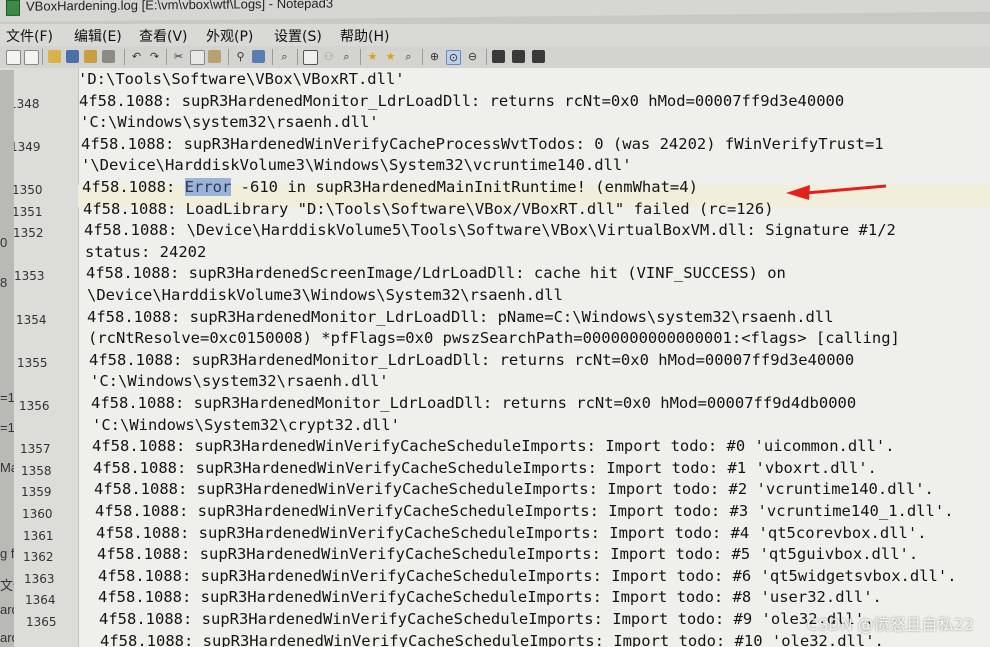  I want to click on line-number: 1354, so click(31, 320).